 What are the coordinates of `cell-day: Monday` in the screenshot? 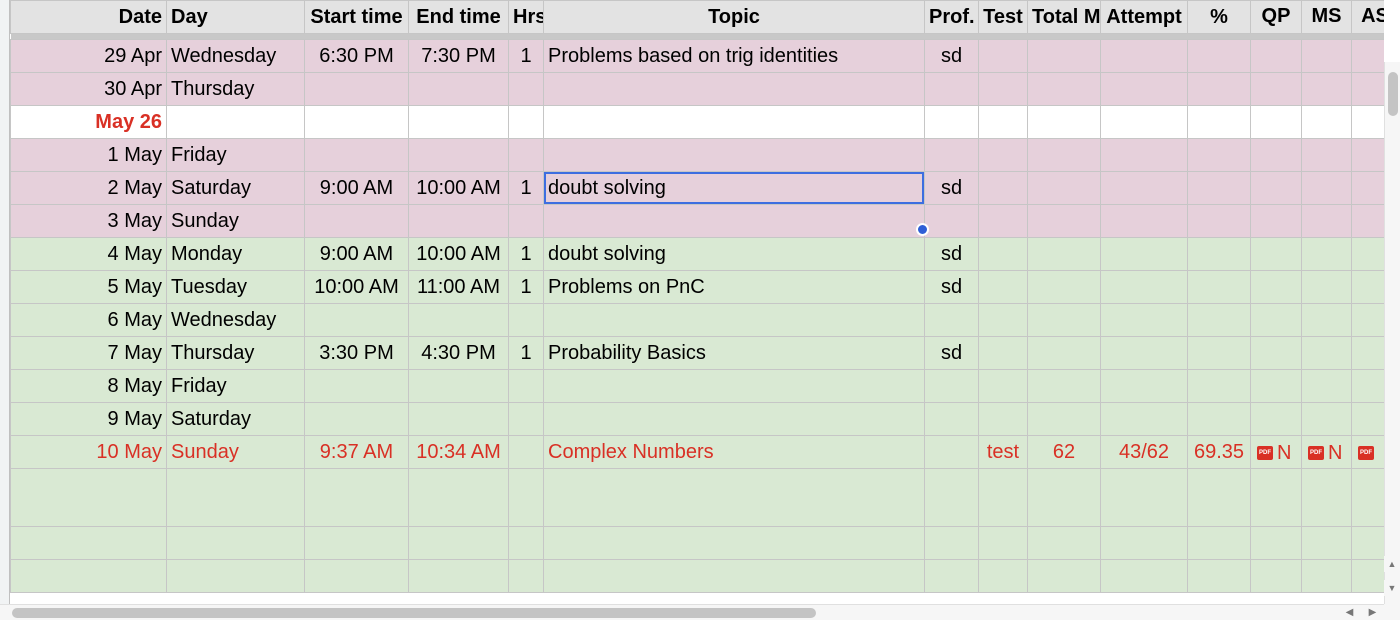 It's located at (235, 254).